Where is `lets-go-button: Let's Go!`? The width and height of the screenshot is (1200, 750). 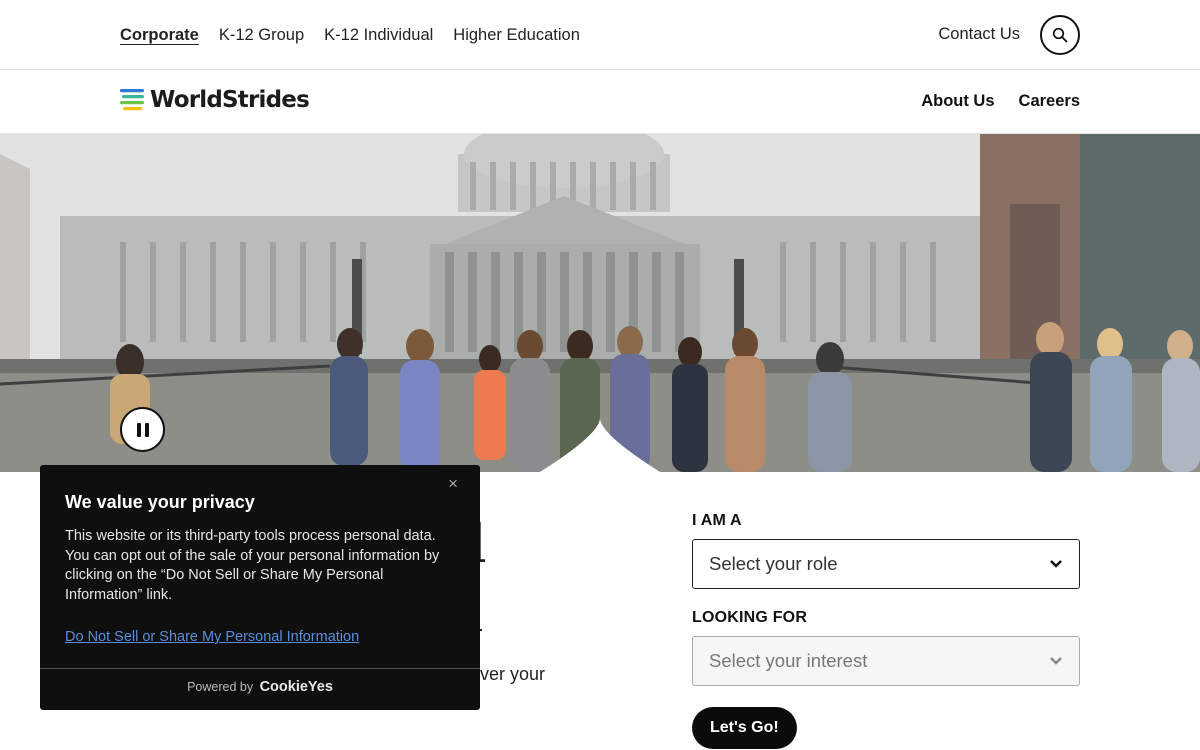
lets-go-button: Let's Go! is located at coordinates (744, 728).